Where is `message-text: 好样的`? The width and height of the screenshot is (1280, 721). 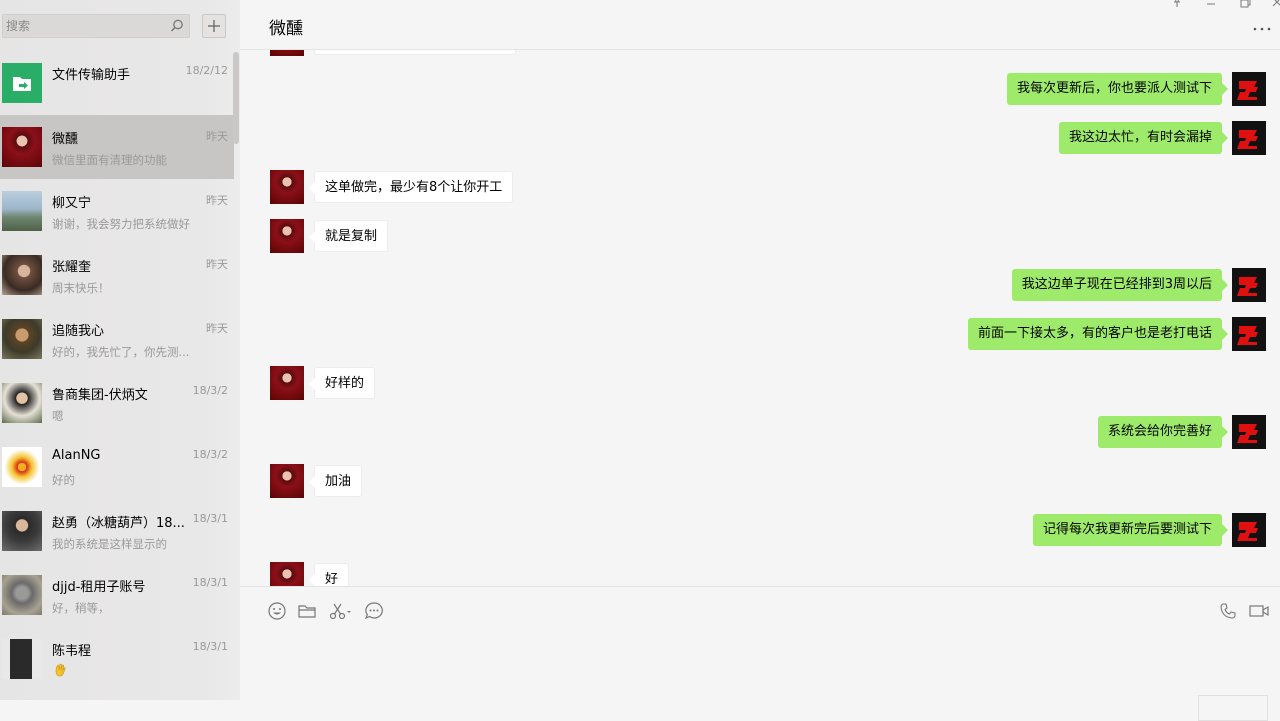 message-text: 好样的 is located at coordinates (342, 383).